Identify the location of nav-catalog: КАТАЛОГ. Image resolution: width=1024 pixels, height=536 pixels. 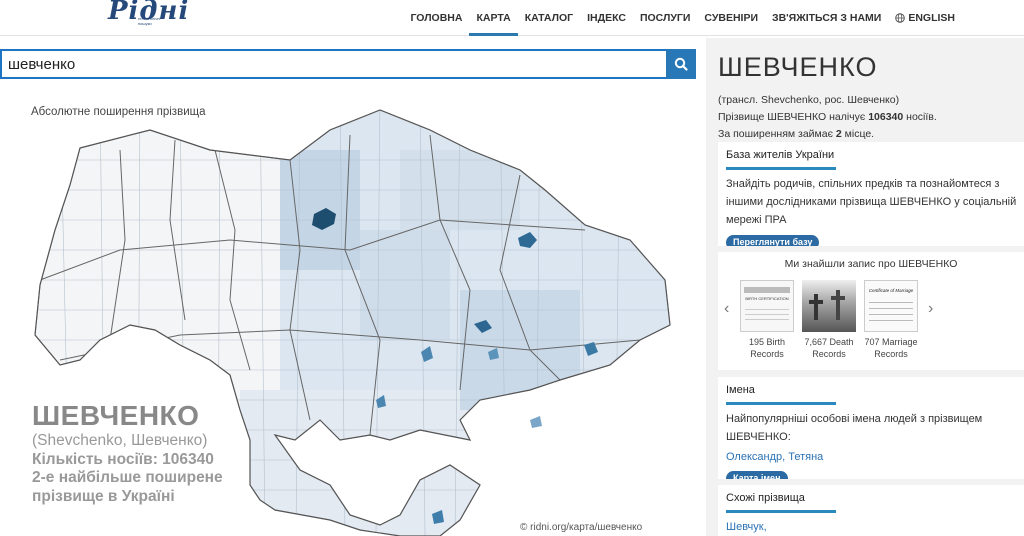
(549, 18).